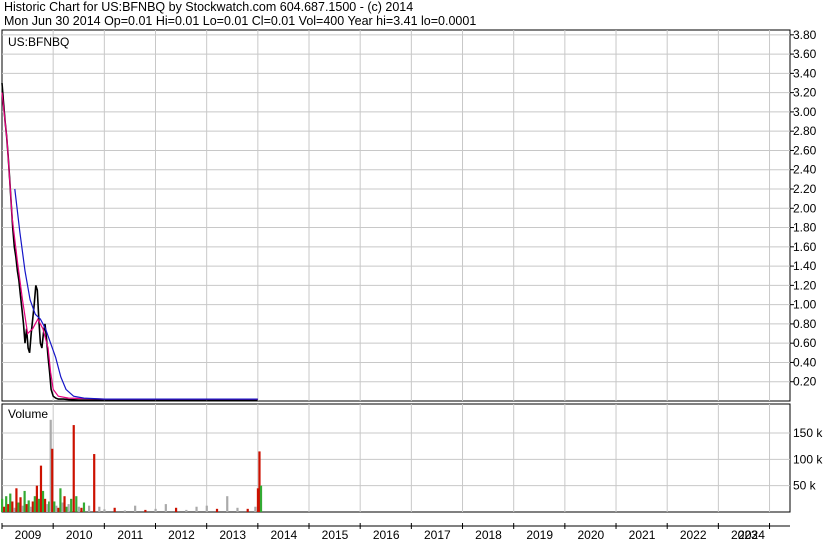  What do you see at coordinates (805, 285) in the screenshot?
I see `price-y-tick-label: 1.20` at bounding box center [805, 285].